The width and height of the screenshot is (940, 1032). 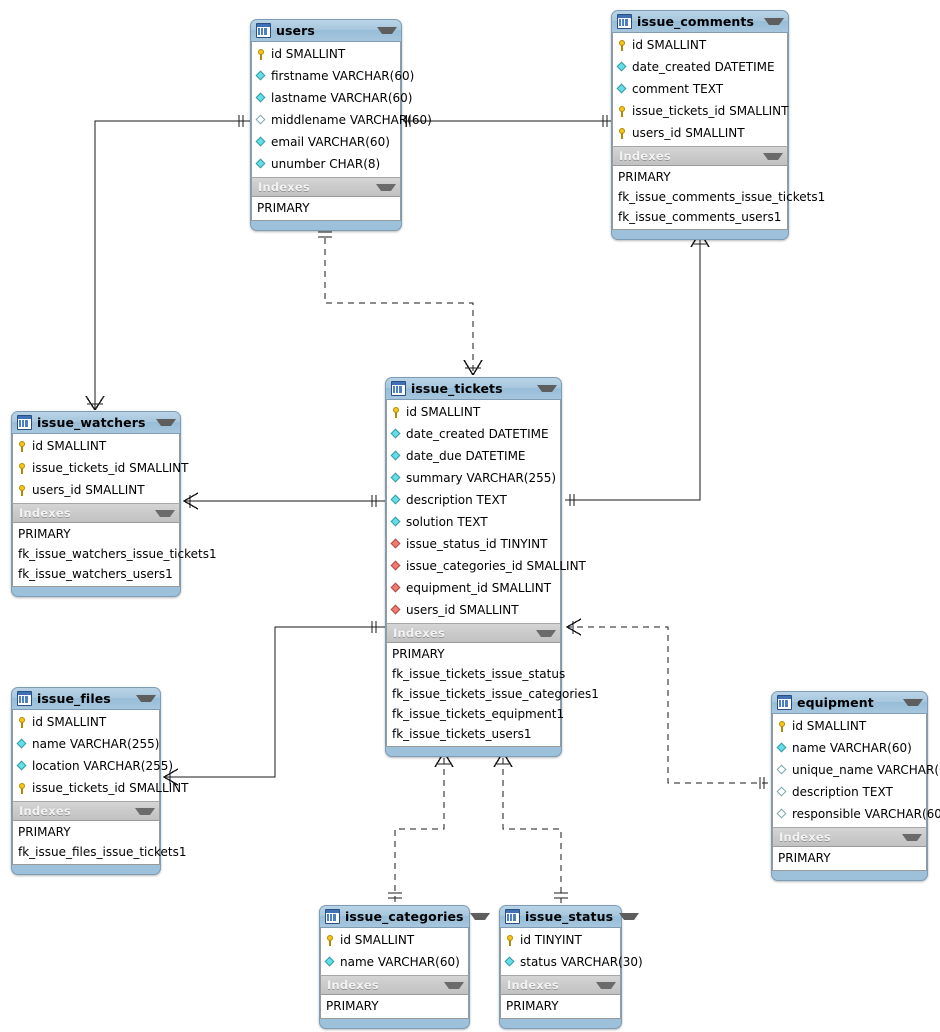 What do you see at coordinates (86, 744) in the screenshot?
I see `column-row: name VARCHAR(255)` at bounding box center [86, 744].